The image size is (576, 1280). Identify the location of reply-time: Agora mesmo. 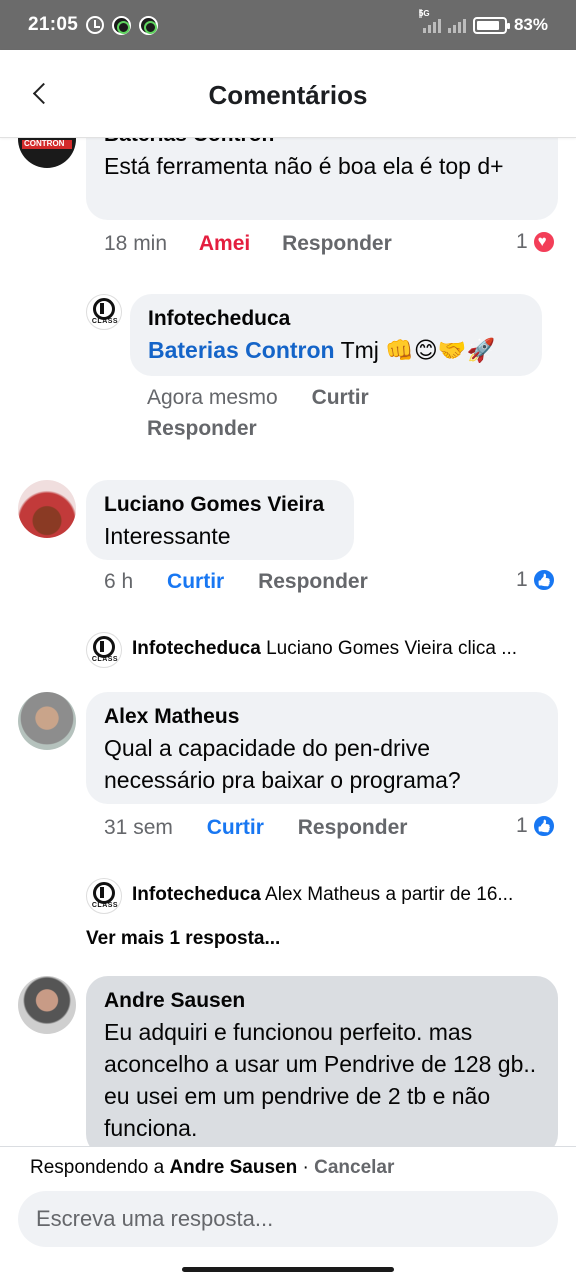
(212, 397).